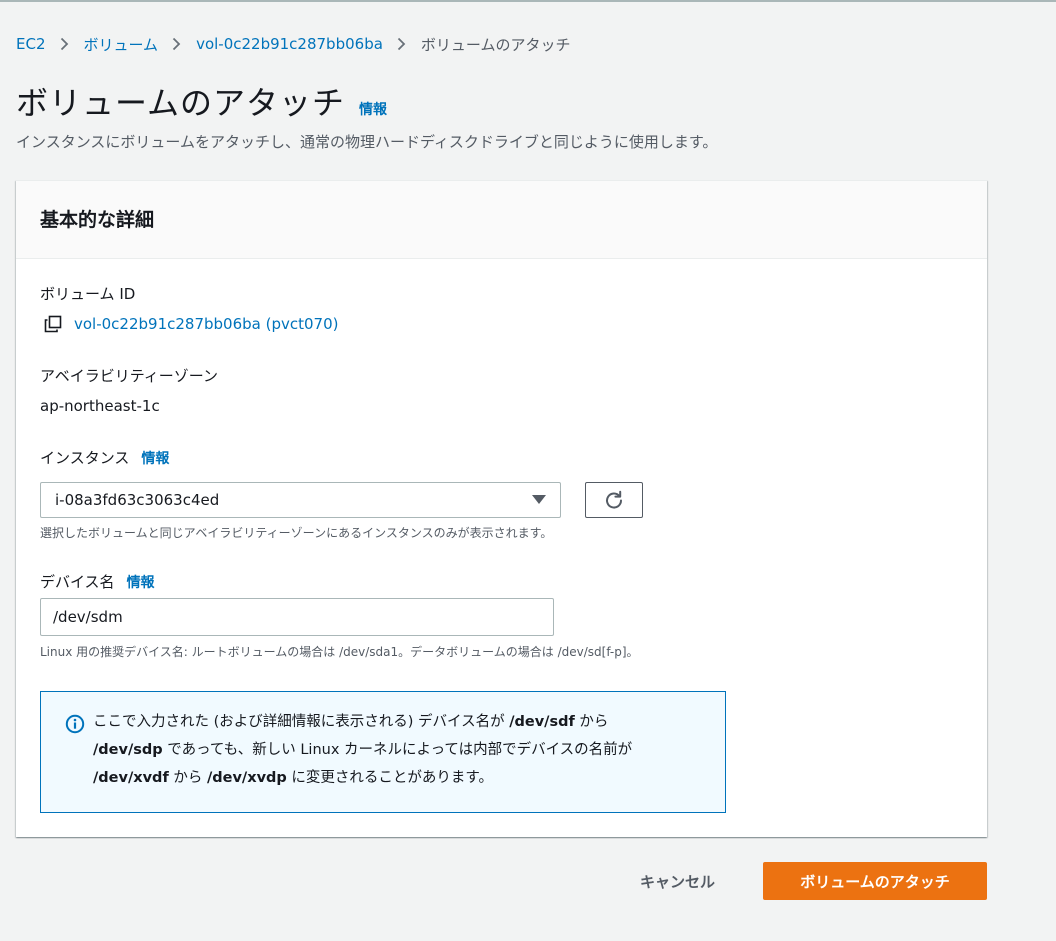 This screenshot has height=941, width=1056. What do you see at coordinates (131, 778) in the screenshot?
I see `alert-code-3: /dev/xvdf` at bounding box center [131, 778].